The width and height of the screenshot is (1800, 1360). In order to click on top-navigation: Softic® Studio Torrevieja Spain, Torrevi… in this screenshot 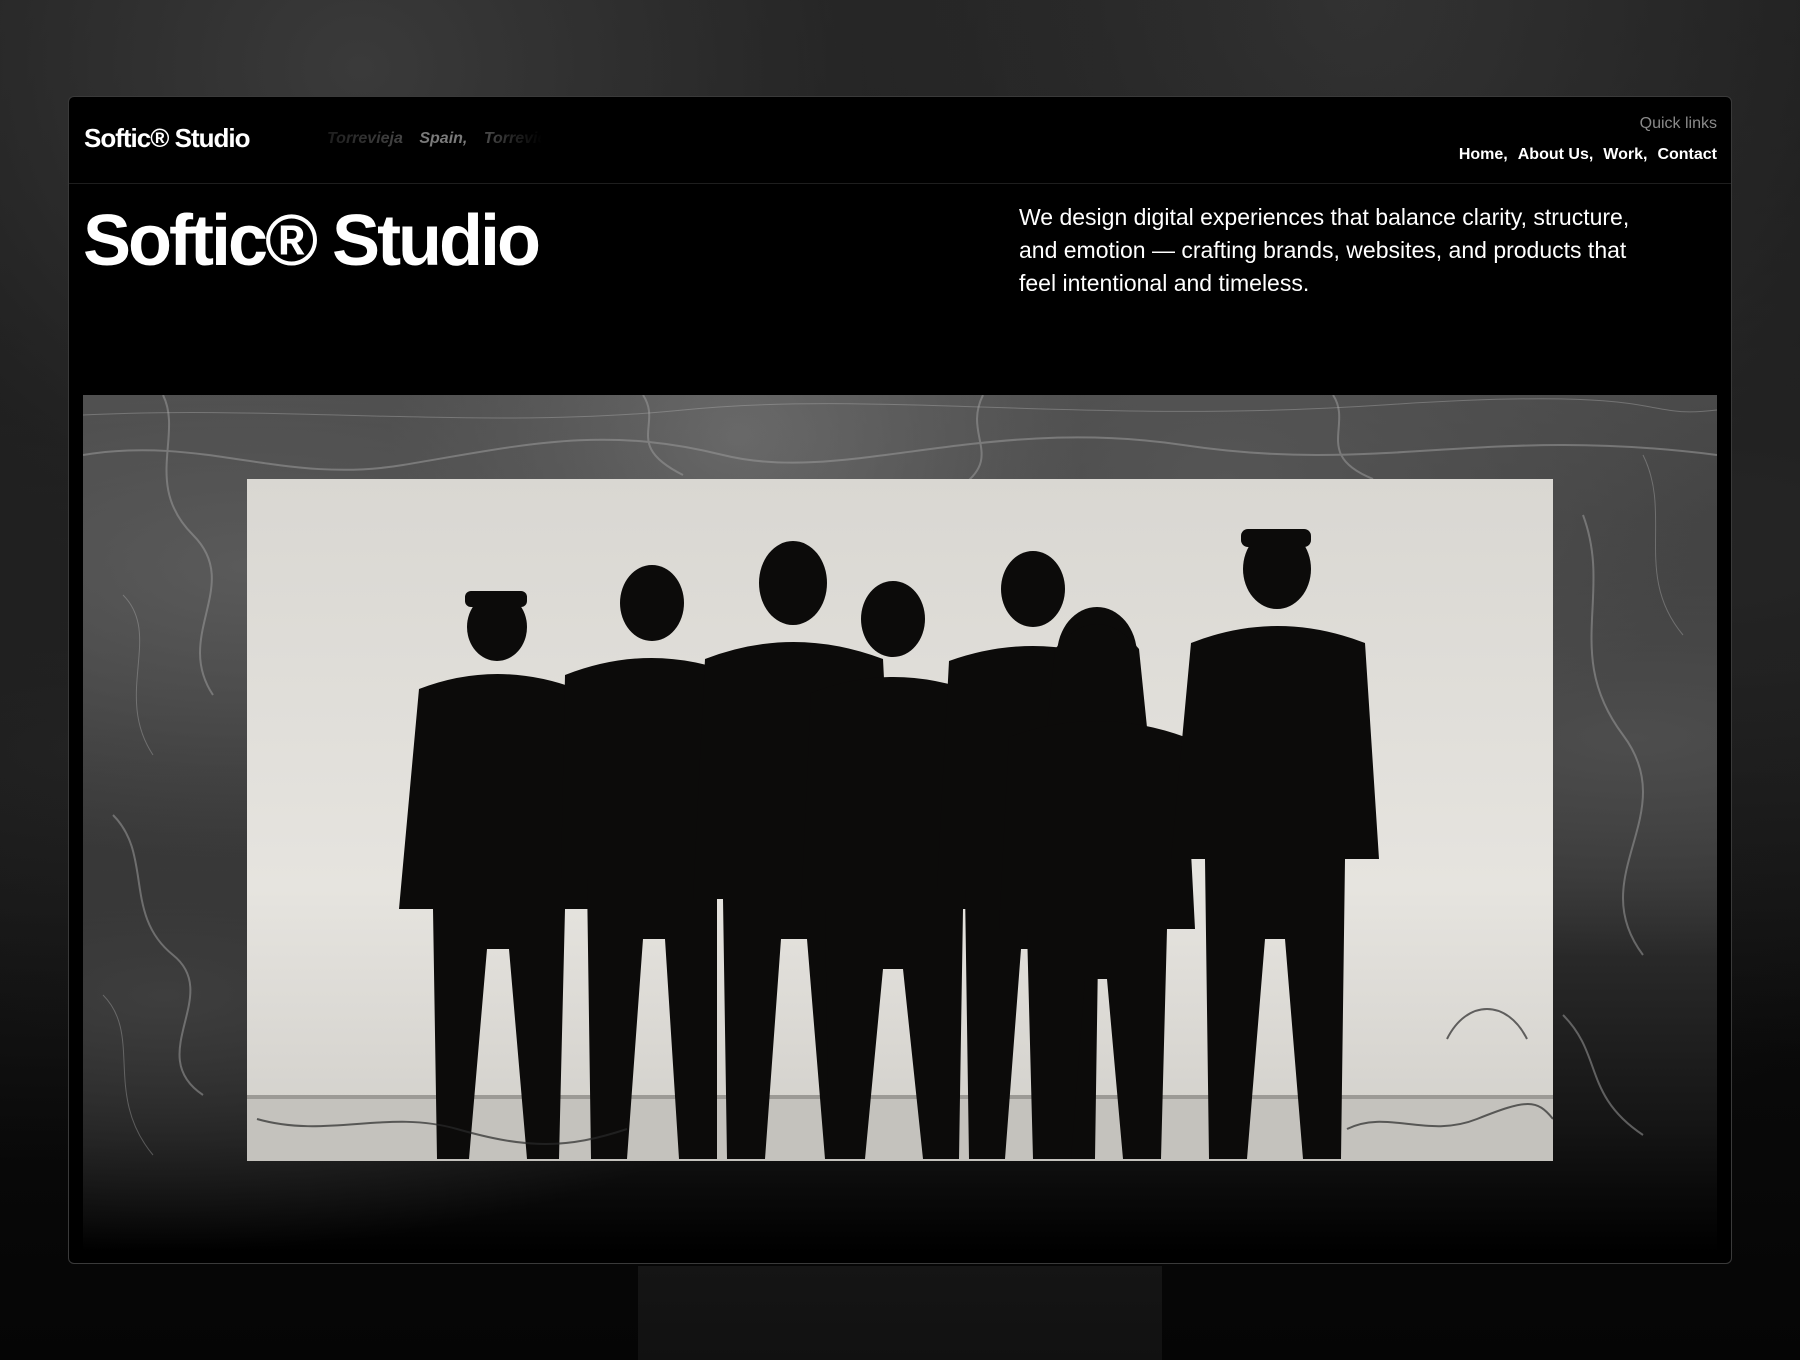, I will do `click(900, 140)`.